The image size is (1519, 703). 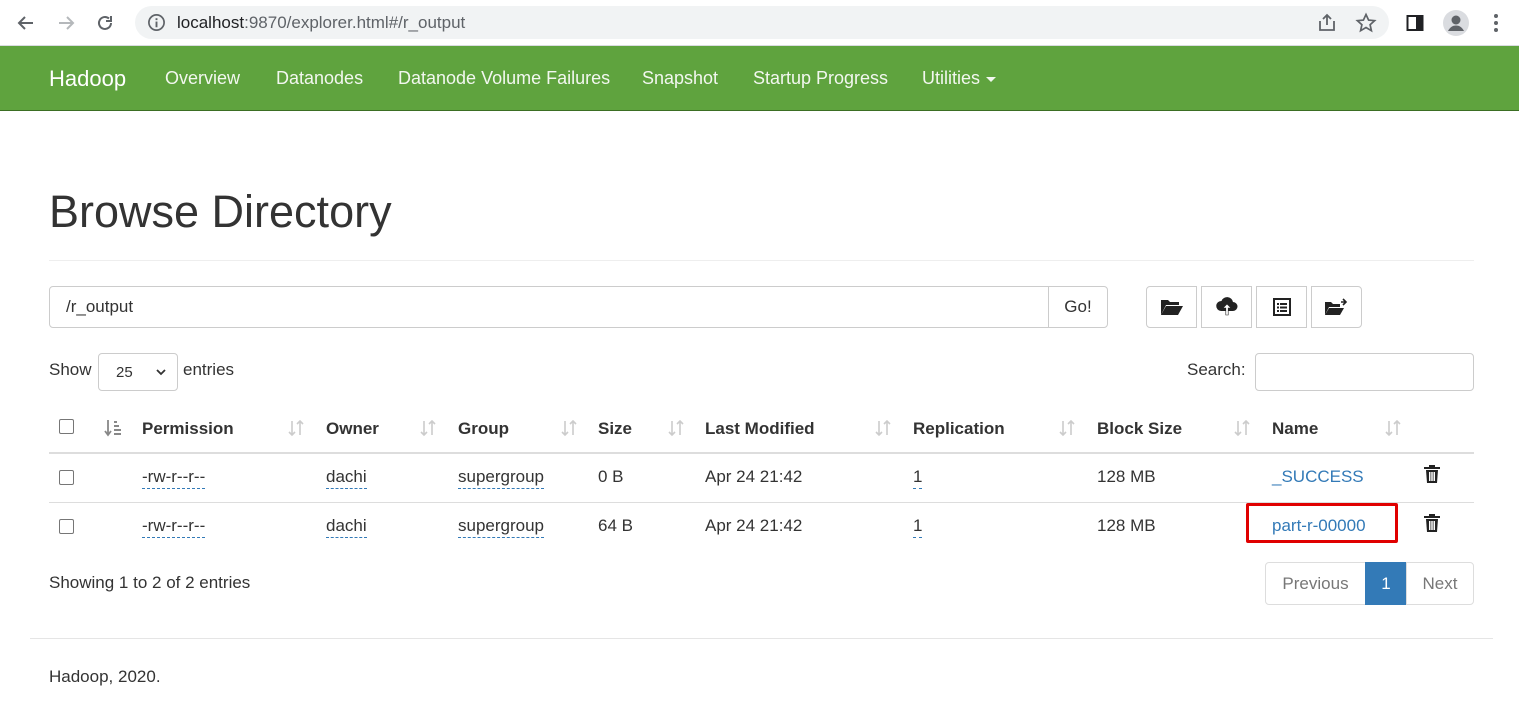 What do you see at coordinates (66, 426) in the screenshot?
I see `select-all-checkbox` at bounding box center [66, 426].